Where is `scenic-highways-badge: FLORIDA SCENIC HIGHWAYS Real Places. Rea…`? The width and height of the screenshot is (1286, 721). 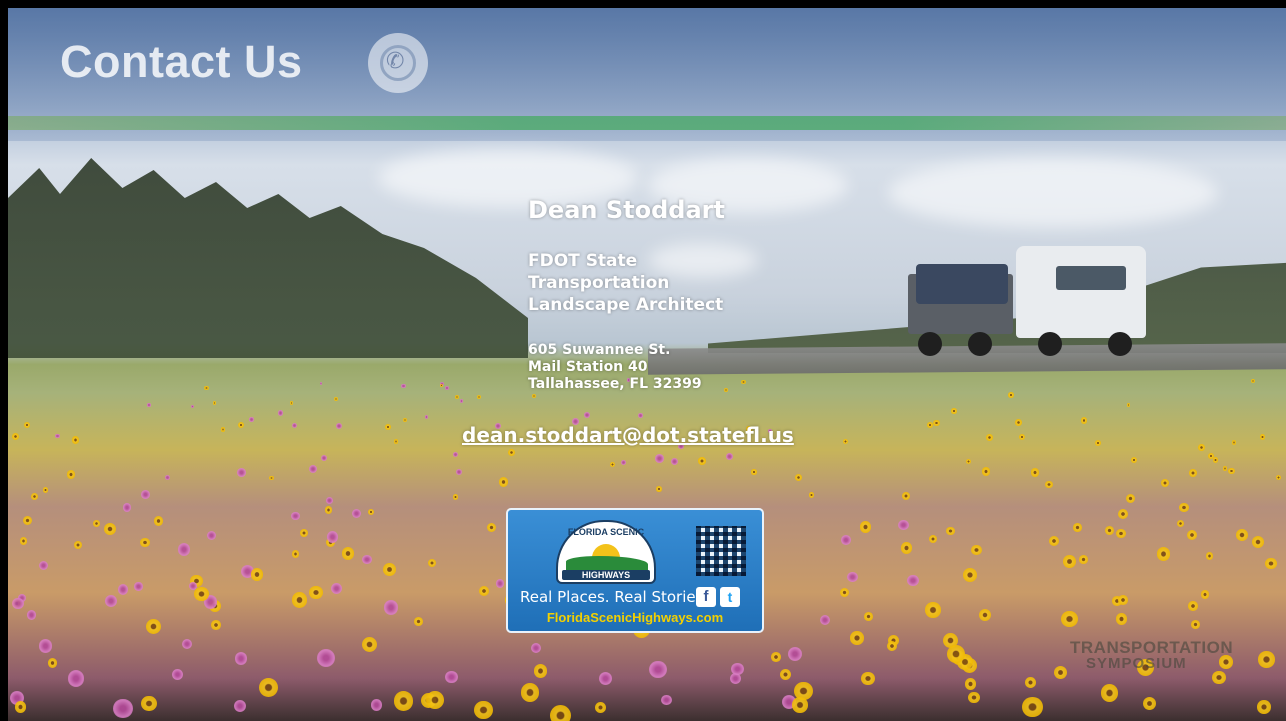
scenic-highways-badge: FLORIDA SCENIC HIGHWAYS Real Places. Rea… is located at coordinates (635, 570).